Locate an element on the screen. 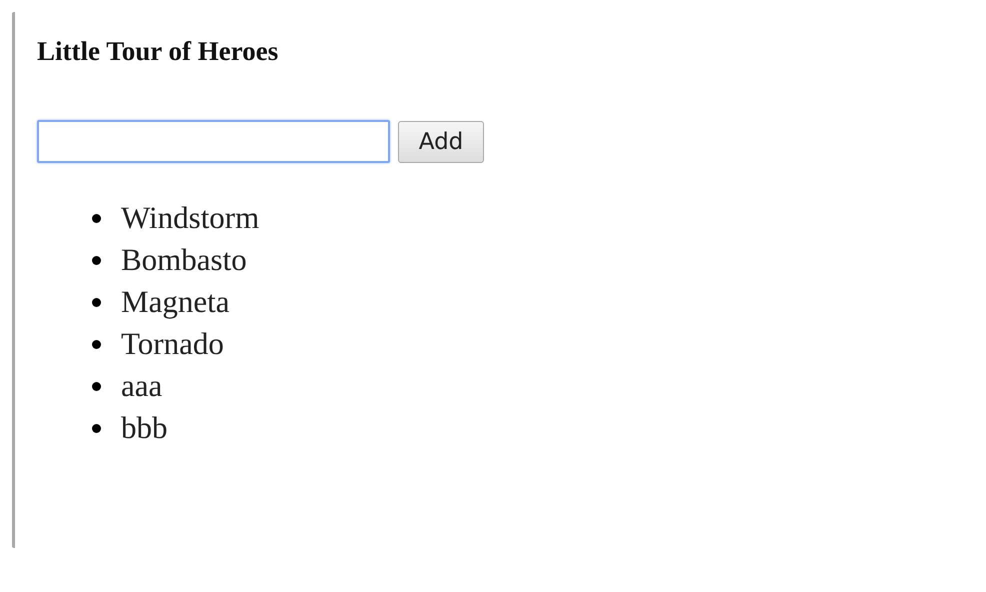 The image size is (986, 592). hero-name: bbb is located at coordinates (144, 428).